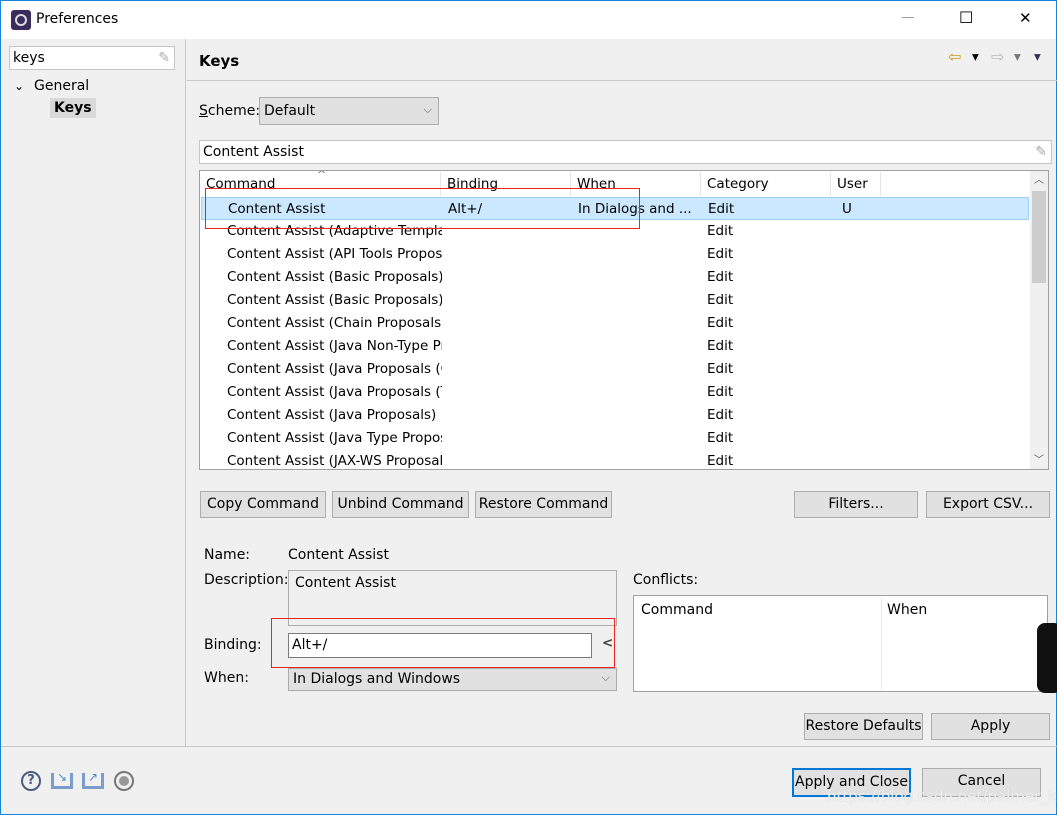 The height and width of the screenshot is (815, 1057). What do you see at coordinates (615, 438) in the screenshot?
I see `table-row: Content Assist (Java Type Propos Edit` at bounding box center [615, 438].